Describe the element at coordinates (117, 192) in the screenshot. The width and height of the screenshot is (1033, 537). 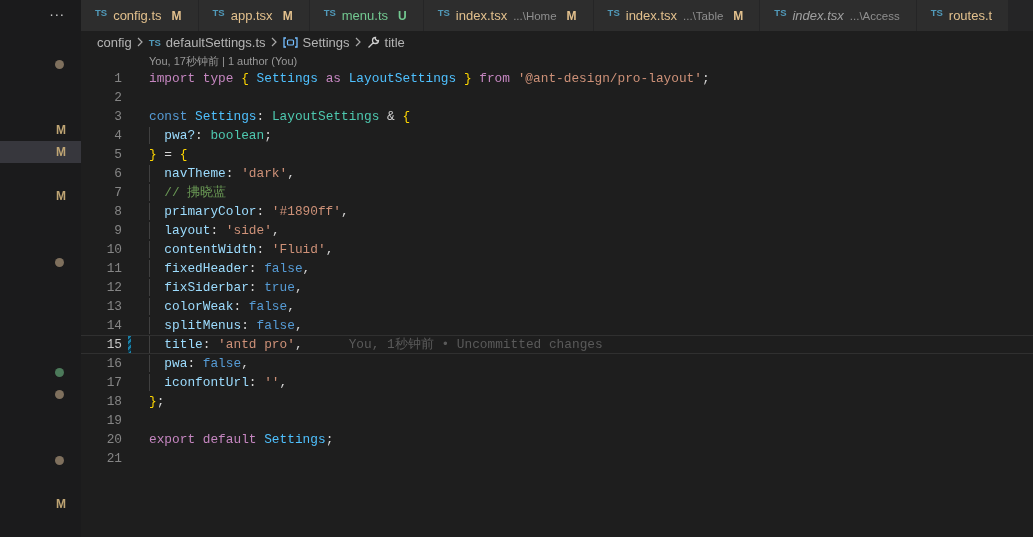
I see `line-number: 7` at that location.